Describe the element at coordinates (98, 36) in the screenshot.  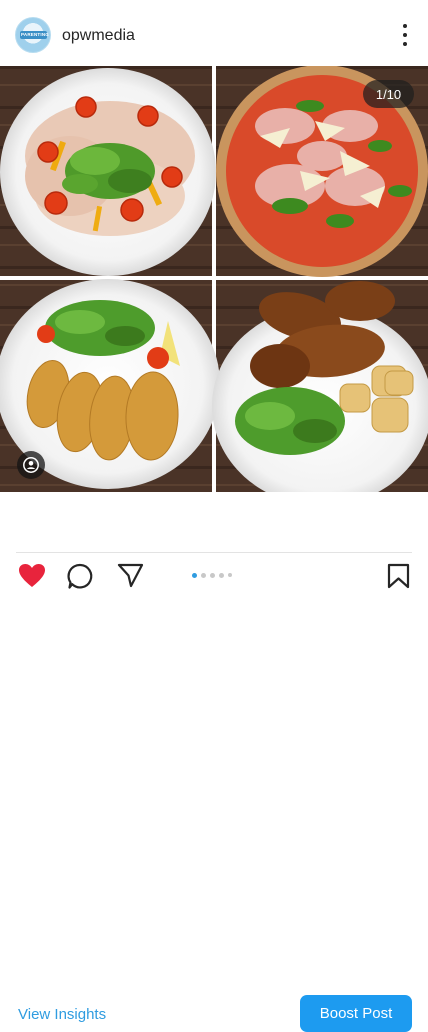
I see `username: opwmedia` at that location.